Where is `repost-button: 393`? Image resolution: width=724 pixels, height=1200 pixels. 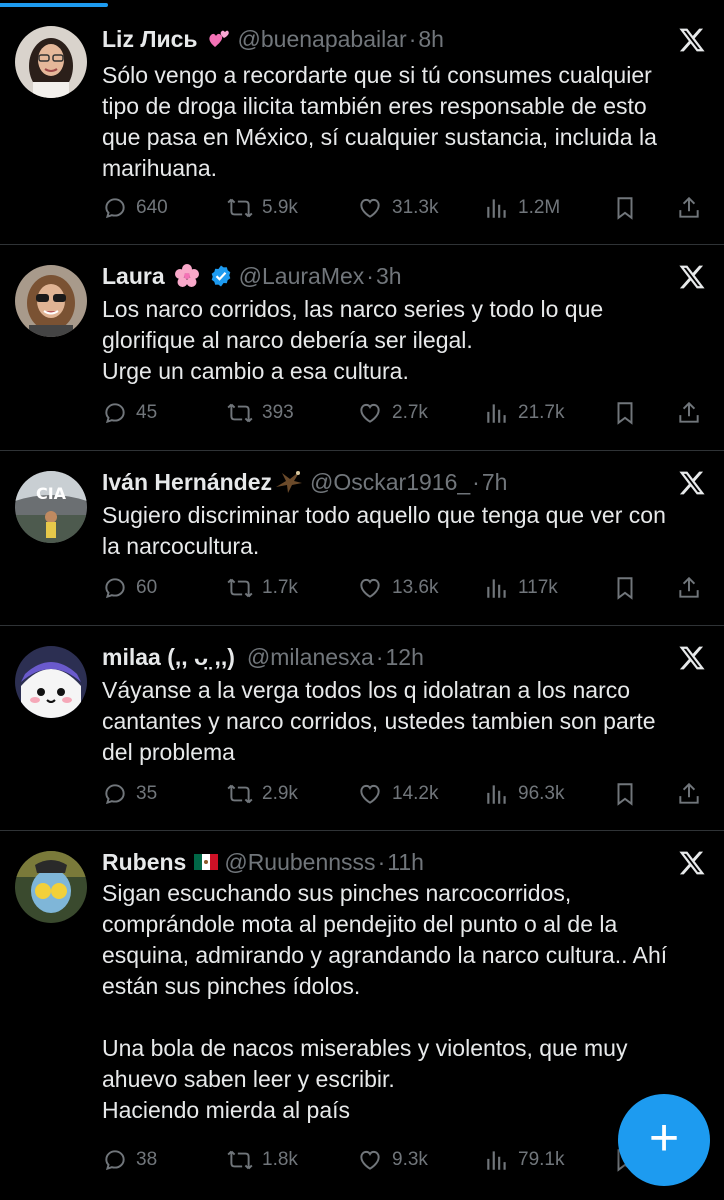
repost-button: 393 is located at coordinates (260, 413).